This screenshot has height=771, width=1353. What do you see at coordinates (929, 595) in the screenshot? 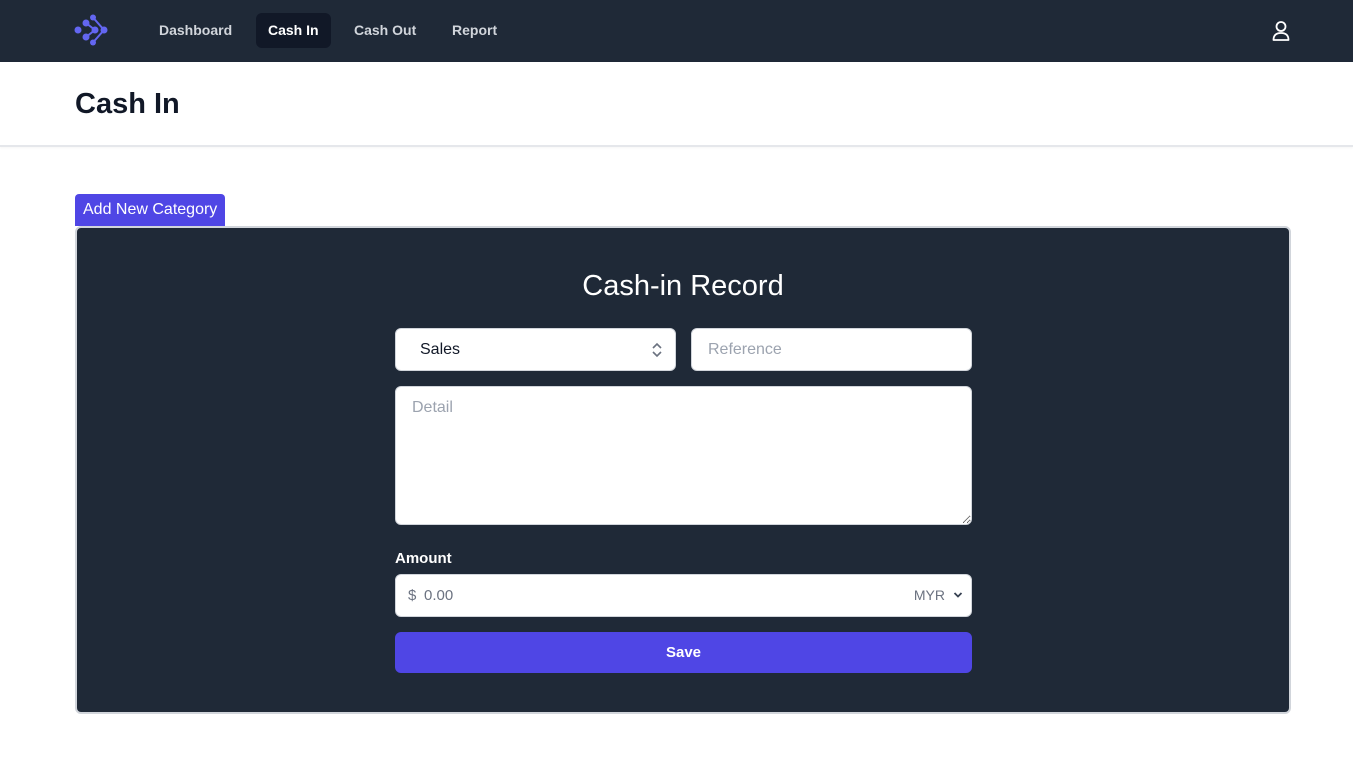
I see `currency-select-value: MYR` at bounding box center [929, 595].